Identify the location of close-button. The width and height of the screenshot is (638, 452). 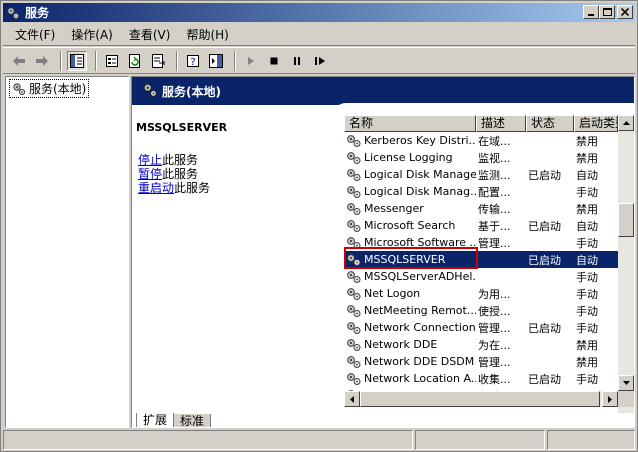
(625, 12).